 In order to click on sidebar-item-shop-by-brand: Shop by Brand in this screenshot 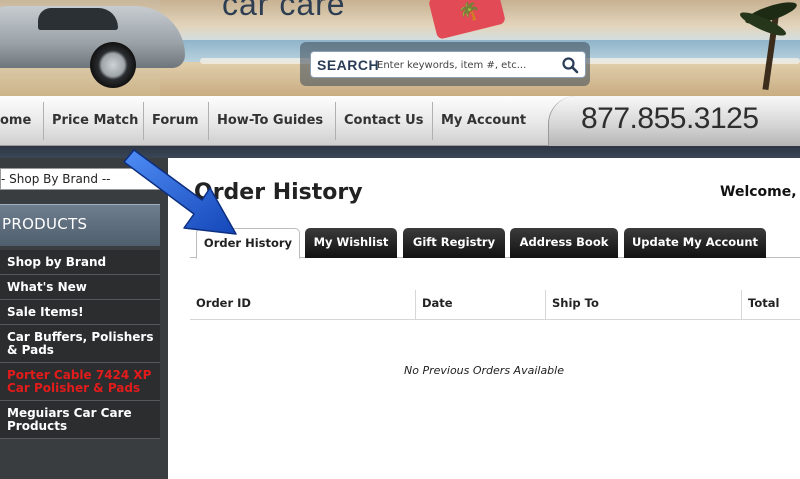, I will do `click(80, 262)`.